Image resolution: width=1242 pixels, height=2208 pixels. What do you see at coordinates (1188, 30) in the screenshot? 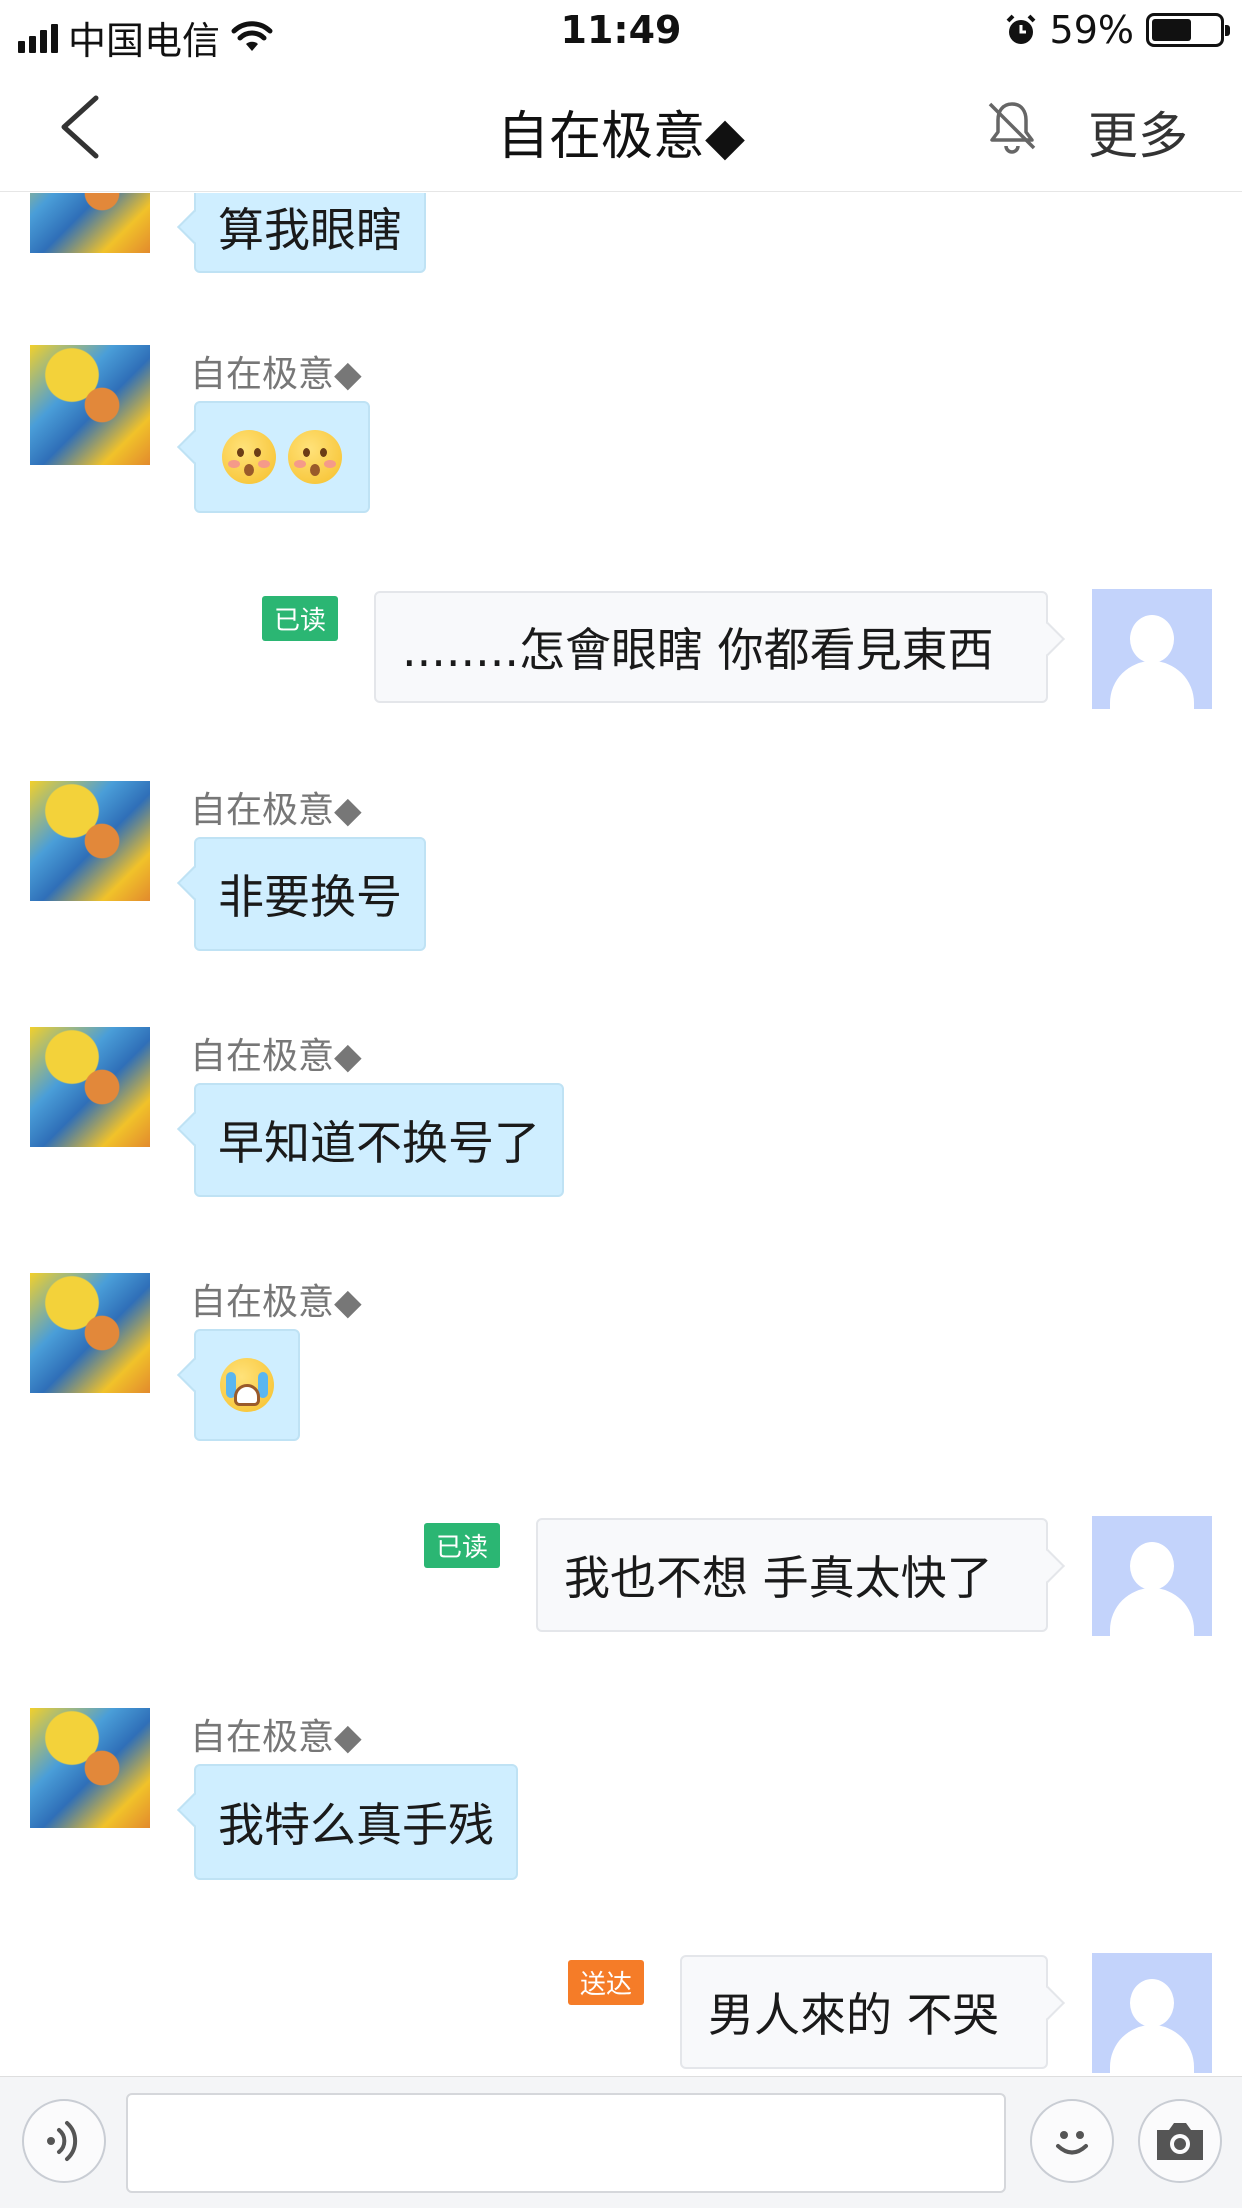
I see `battery-icon` at bounding box center [1188, 30].